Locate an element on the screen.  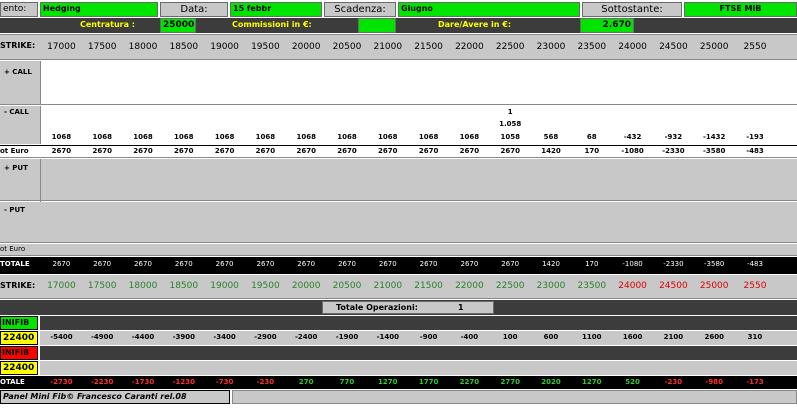
minus-put-row is located at coordinates (398, 222).